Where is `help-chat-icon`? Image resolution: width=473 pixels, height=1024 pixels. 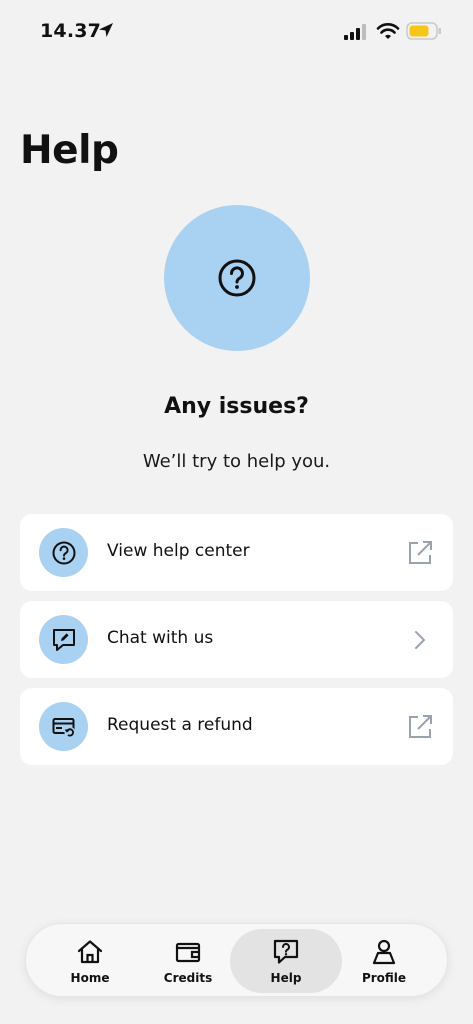
help-chat-icon is located at coordinates (286, 951).